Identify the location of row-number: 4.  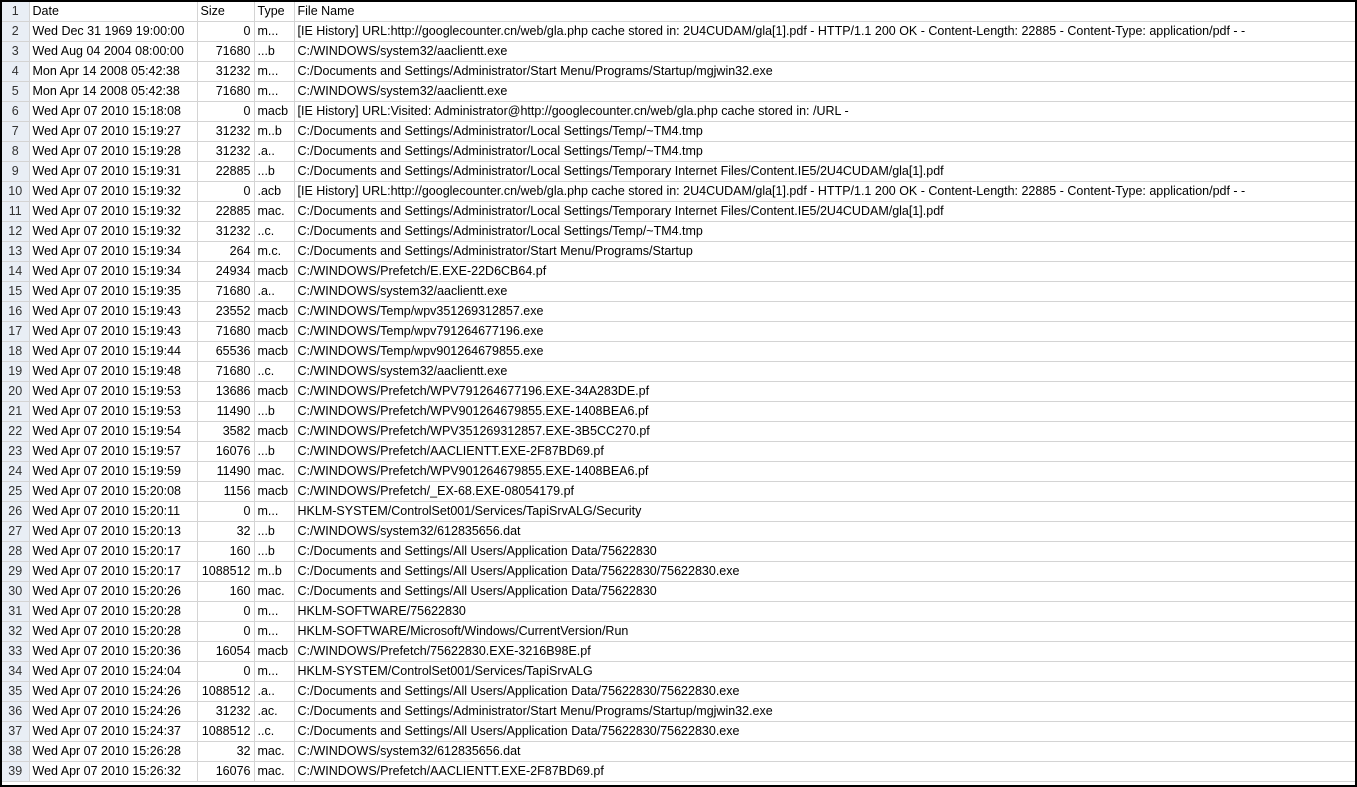
(16, 71).